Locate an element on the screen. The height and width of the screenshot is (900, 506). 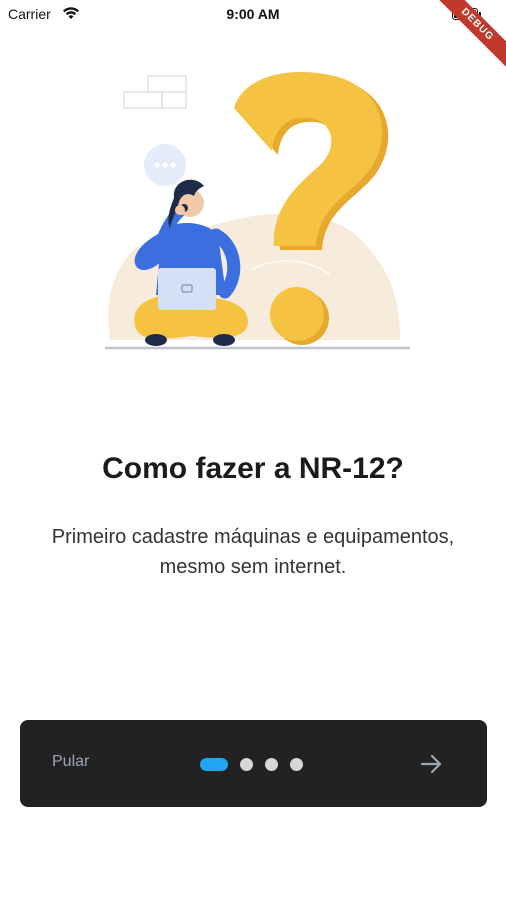
page-dot-active is located at coordinates (214, 764).